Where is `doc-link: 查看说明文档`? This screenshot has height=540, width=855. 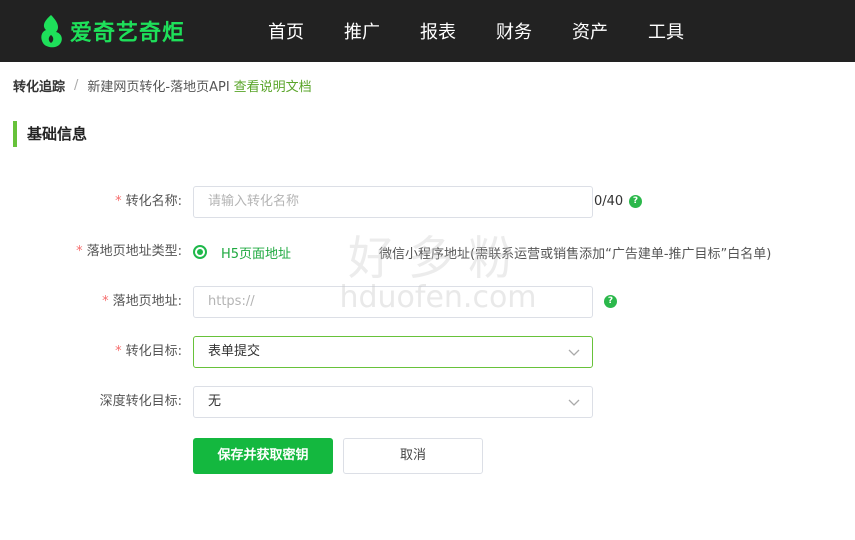
doc-link: 查看说明文档 is located at coordinates (273, 85).